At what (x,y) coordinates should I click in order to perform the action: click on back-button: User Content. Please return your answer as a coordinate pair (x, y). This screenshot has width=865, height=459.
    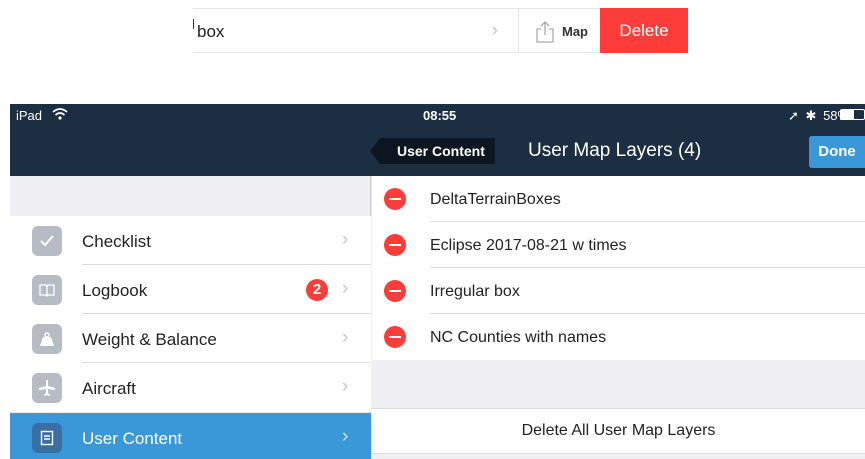
    Looking at the image, I should click on (432, 151).